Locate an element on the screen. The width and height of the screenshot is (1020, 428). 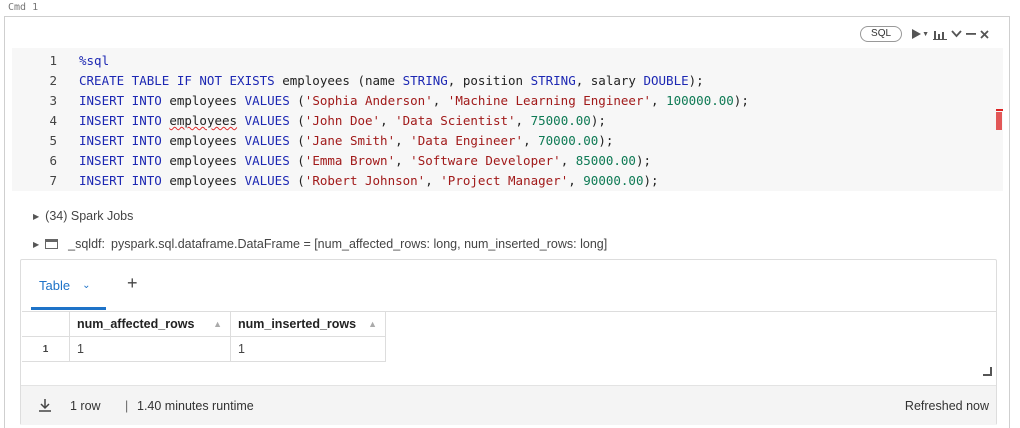
cell-label: Cmd 1 is located at coordinates (23, 7).